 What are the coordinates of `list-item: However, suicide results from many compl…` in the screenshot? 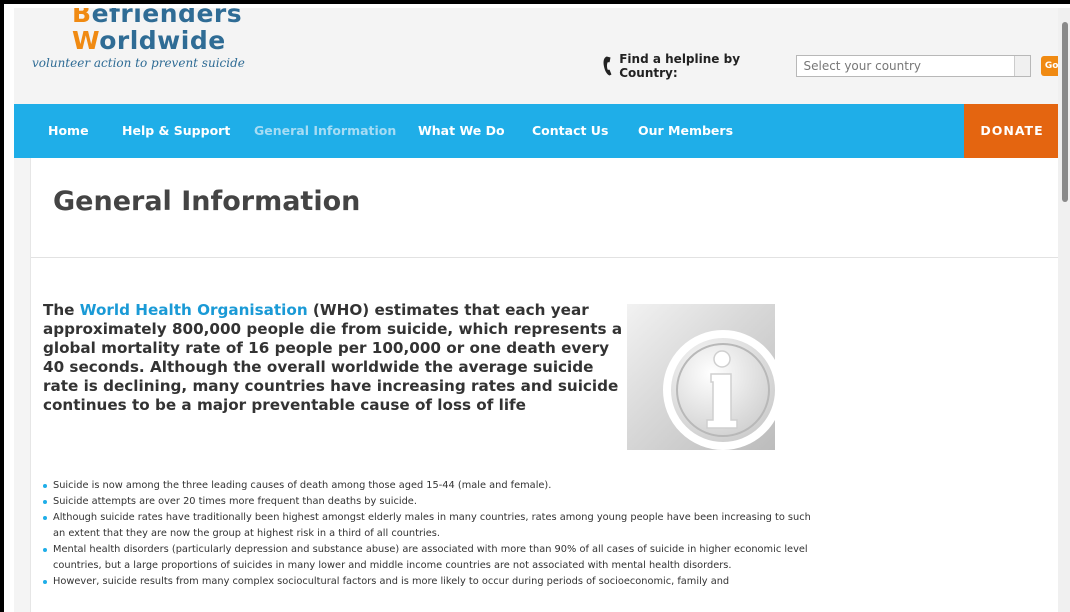 It's located at (433, 582).